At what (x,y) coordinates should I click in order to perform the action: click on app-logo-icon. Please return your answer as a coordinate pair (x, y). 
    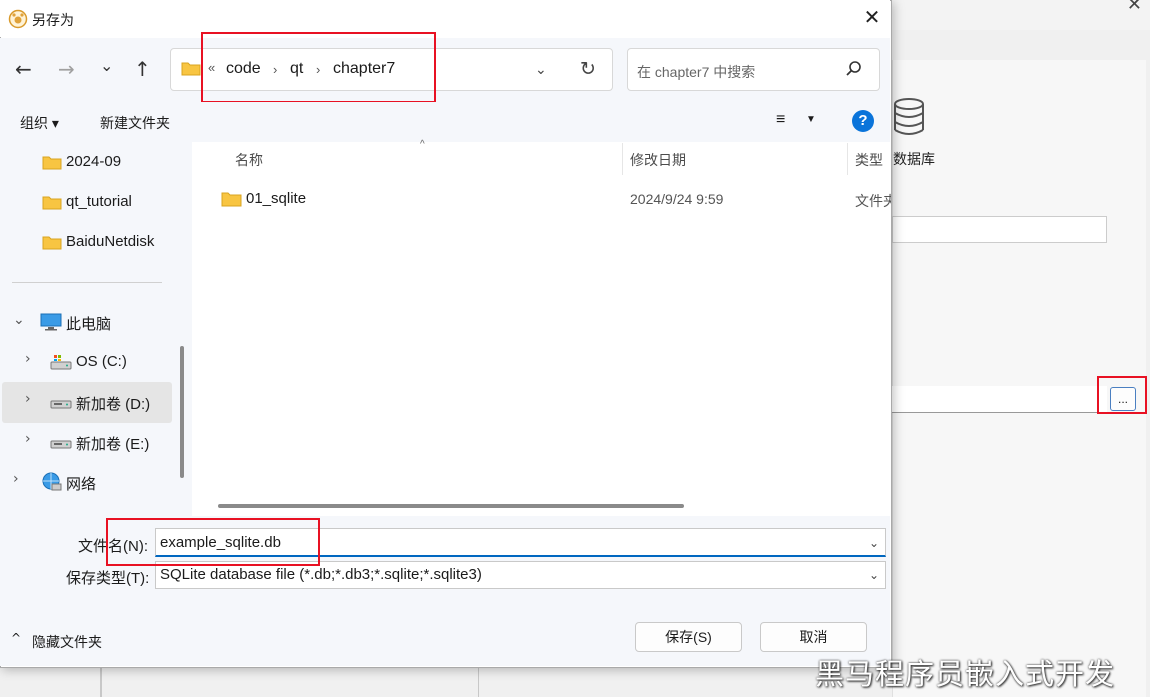
    Looking at the image, I should click on (18, 20).